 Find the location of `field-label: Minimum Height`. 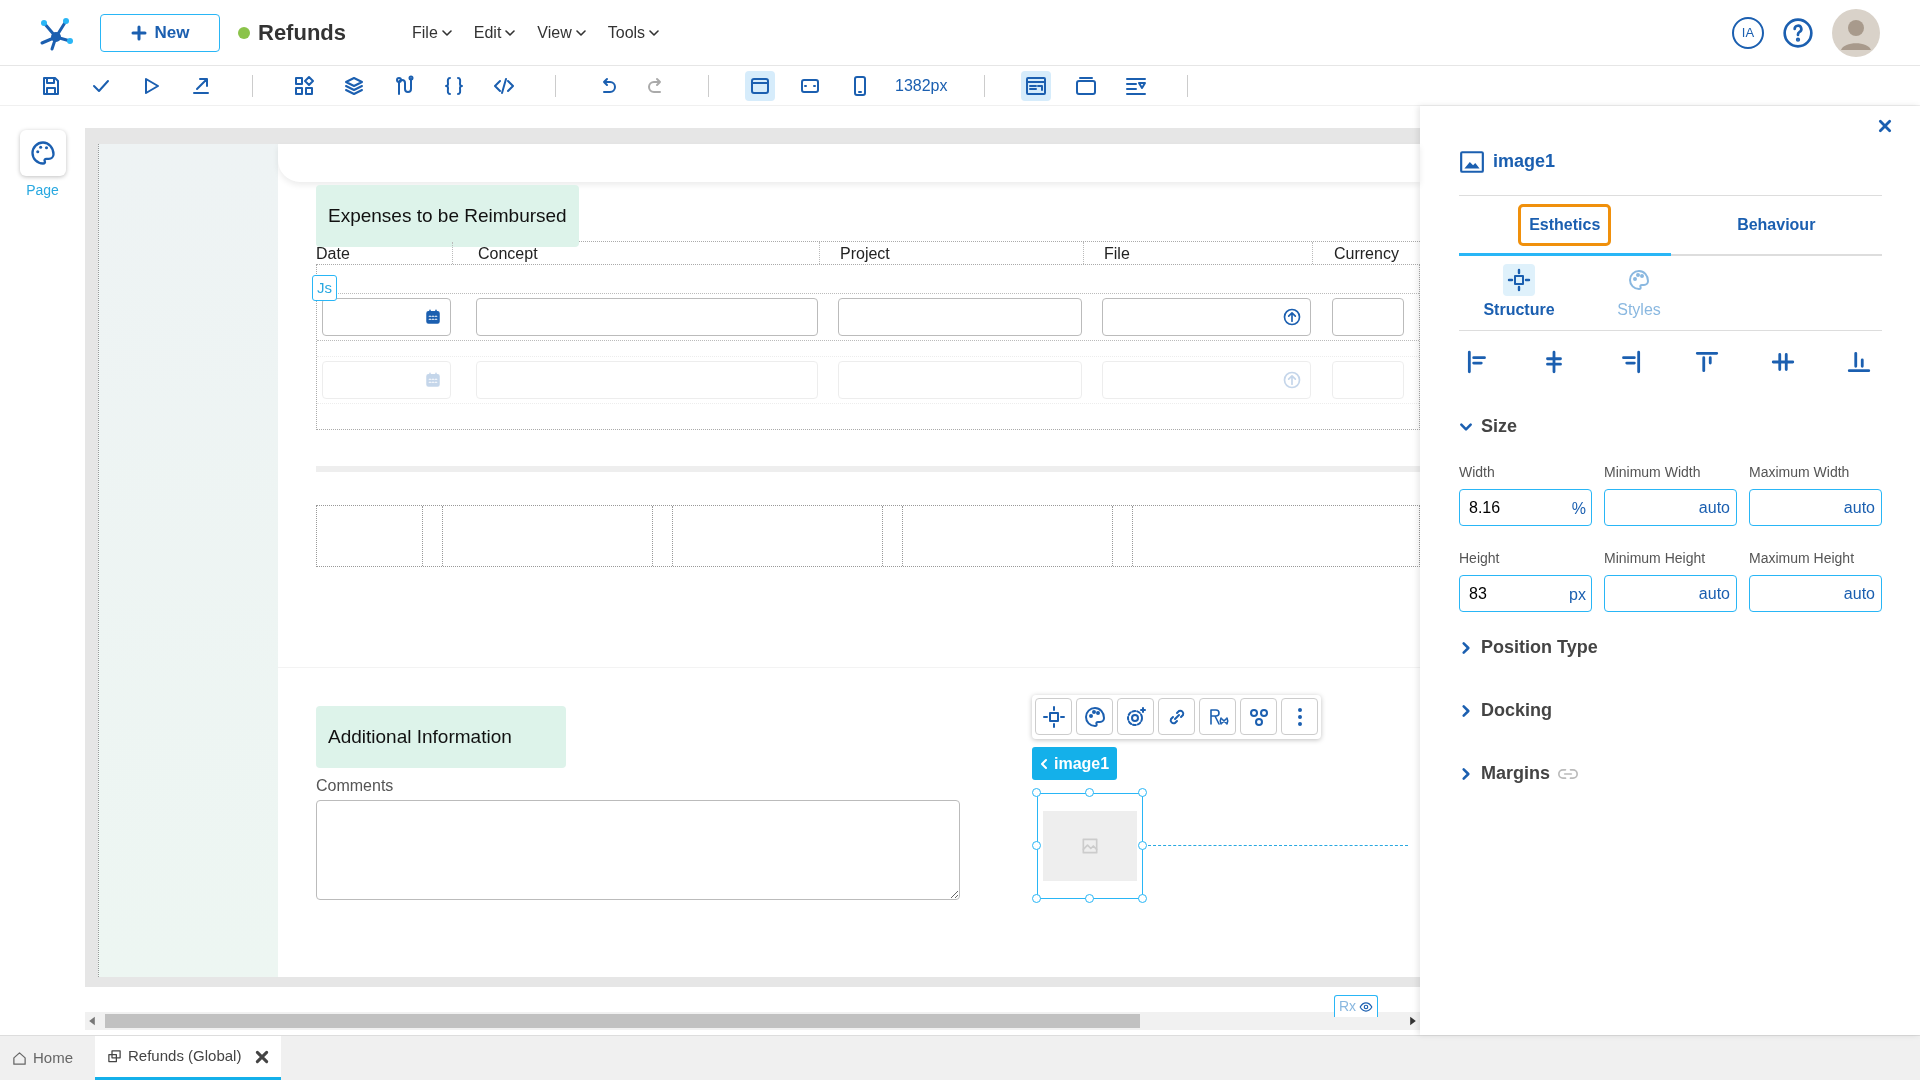

field-label: Minimum Height is located at coordinates (1655, 558).